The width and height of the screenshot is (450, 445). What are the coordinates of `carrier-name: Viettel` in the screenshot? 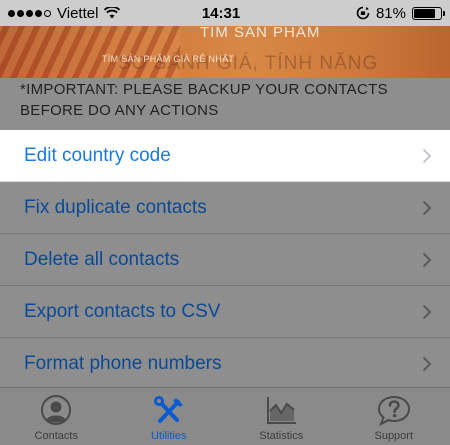 It's located at (78, 13).